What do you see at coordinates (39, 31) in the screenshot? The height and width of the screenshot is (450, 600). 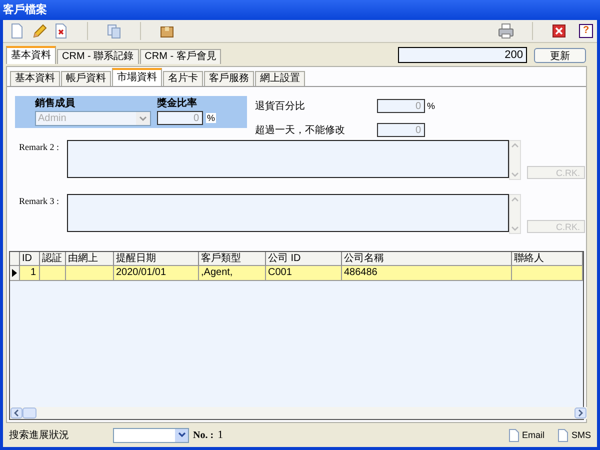 I see `pencil-icon` at bounding box center [39, 31].